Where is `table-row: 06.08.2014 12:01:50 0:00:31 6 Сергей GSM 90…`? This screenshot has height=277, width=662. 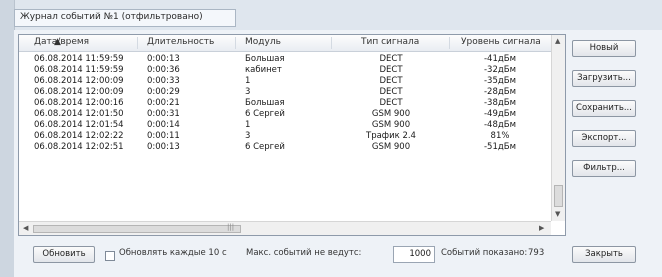
table-row: 06.08.2014 12:01:50 0:00:31 6 Сергей GSM 90… is located at coordinates (285, 114).